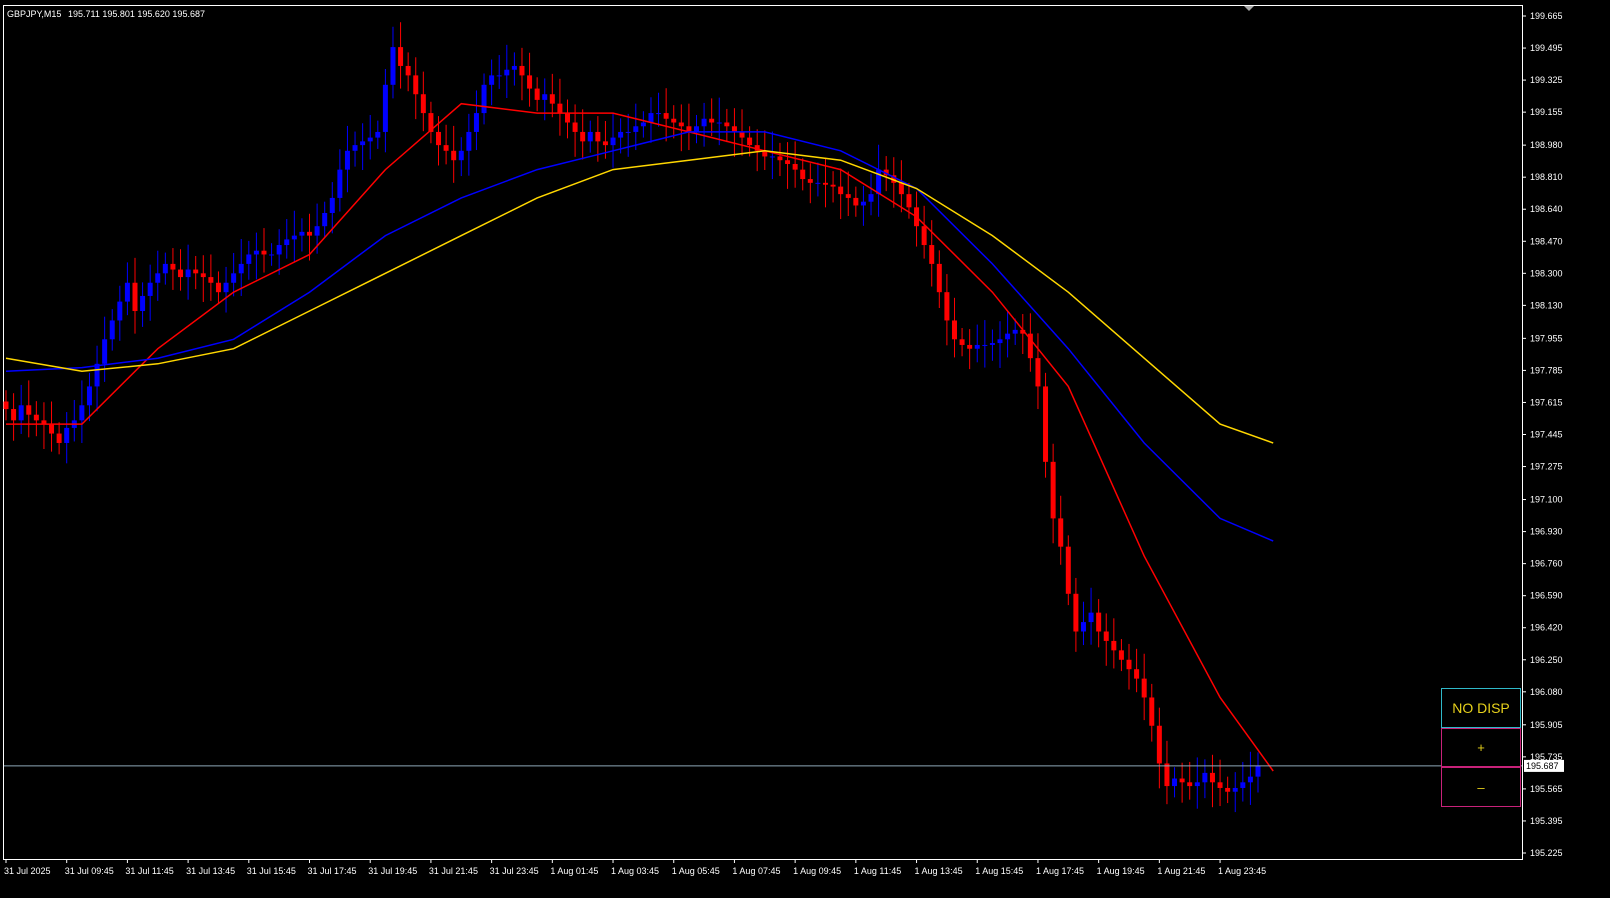 The width and height of the screenshot is (1610, 898). I want to click on price-tick-label: 198.130, so click(1546, 305).